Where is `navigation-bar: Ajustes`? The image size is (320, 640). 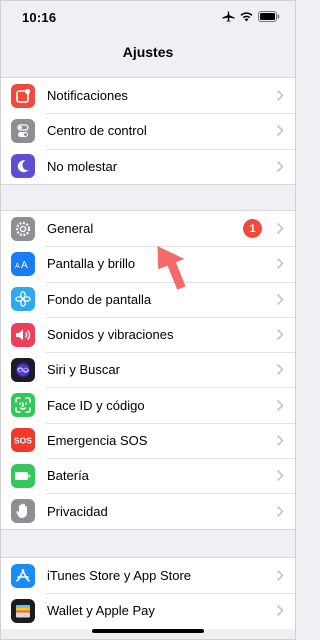
navigation-bar: Ajustes is located at coordinates (148, 53).